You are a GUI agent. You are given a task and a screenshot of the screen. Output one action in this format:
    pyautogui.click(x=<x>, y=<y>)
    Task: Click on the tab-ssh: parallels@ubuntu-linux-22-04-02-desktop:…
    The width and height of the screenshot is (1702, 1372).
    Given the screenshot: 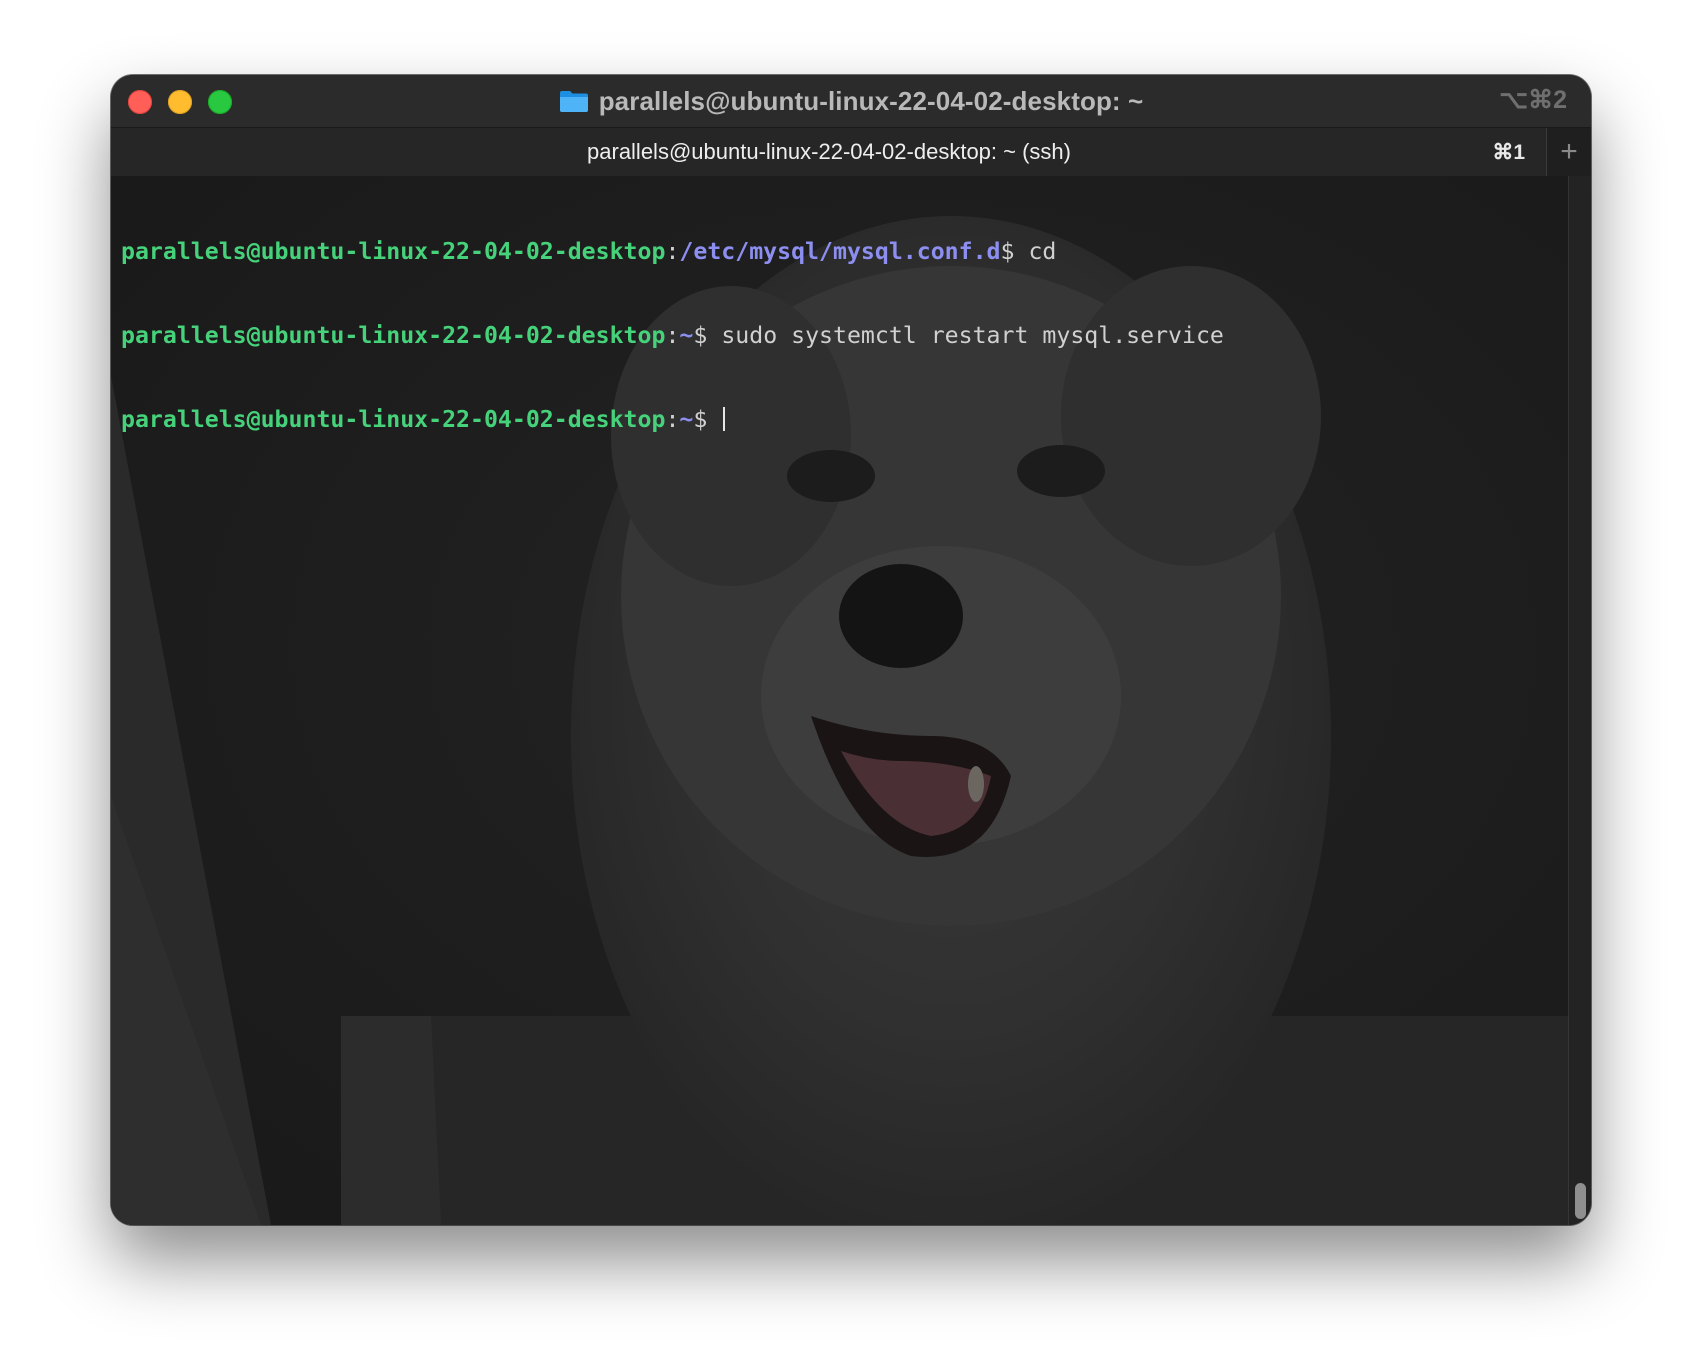 What is the action you would take?
    pyautogui.click(x=829, y=152)
    